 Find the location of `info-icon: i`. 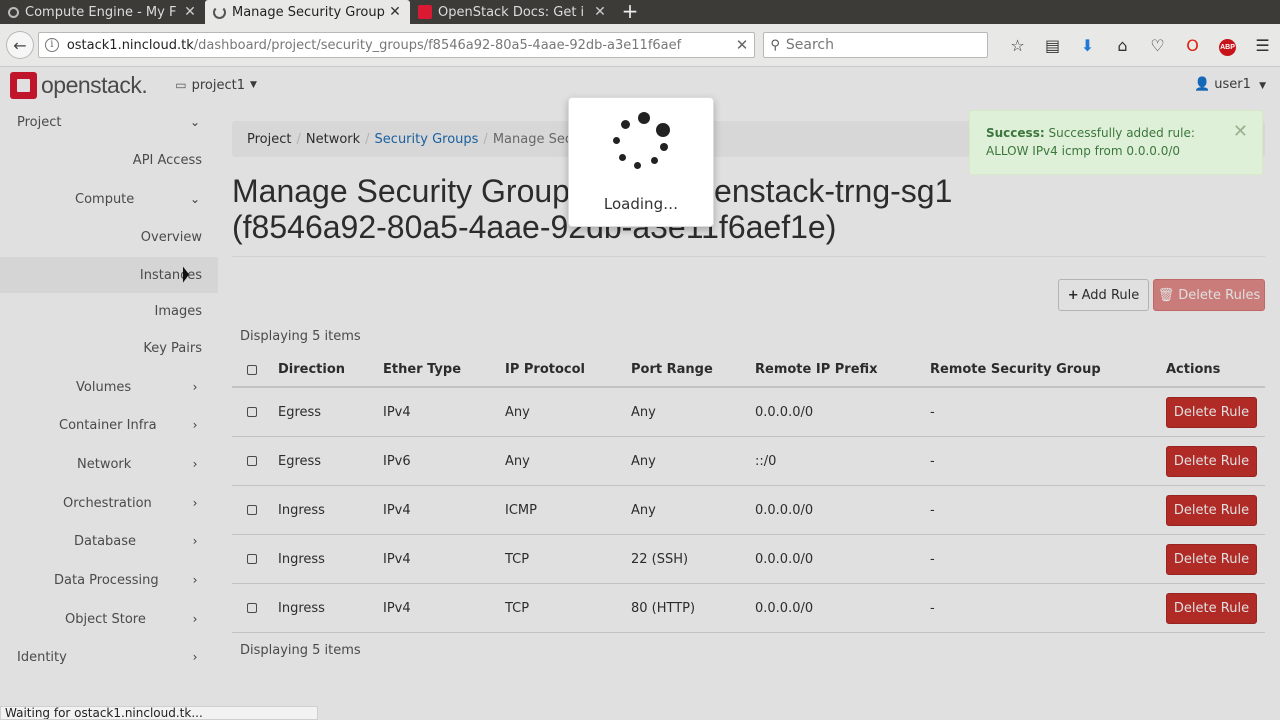

info-icon: i is located at coordinates (51, 45).